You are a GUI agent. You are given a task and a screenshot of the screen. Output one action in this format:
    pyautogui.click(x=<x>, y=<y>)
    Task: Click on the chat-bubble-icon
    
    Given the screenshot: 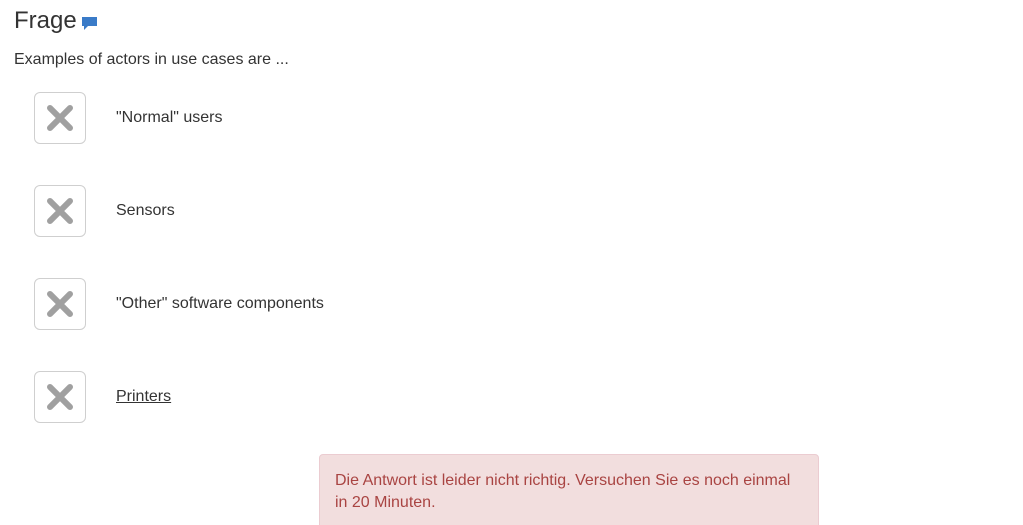 What is the action you would take?
    pyautogui.click(x=89, y=23)
    